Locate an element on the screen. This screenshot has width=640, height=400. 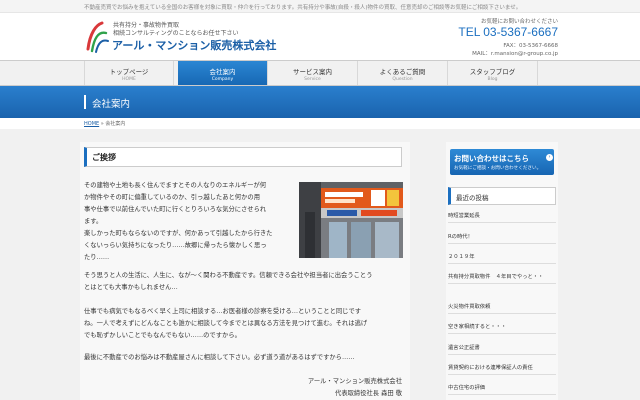
email-address: MAIL：r.mansion@r-group.co.jp is located at coordinates (515, 53).